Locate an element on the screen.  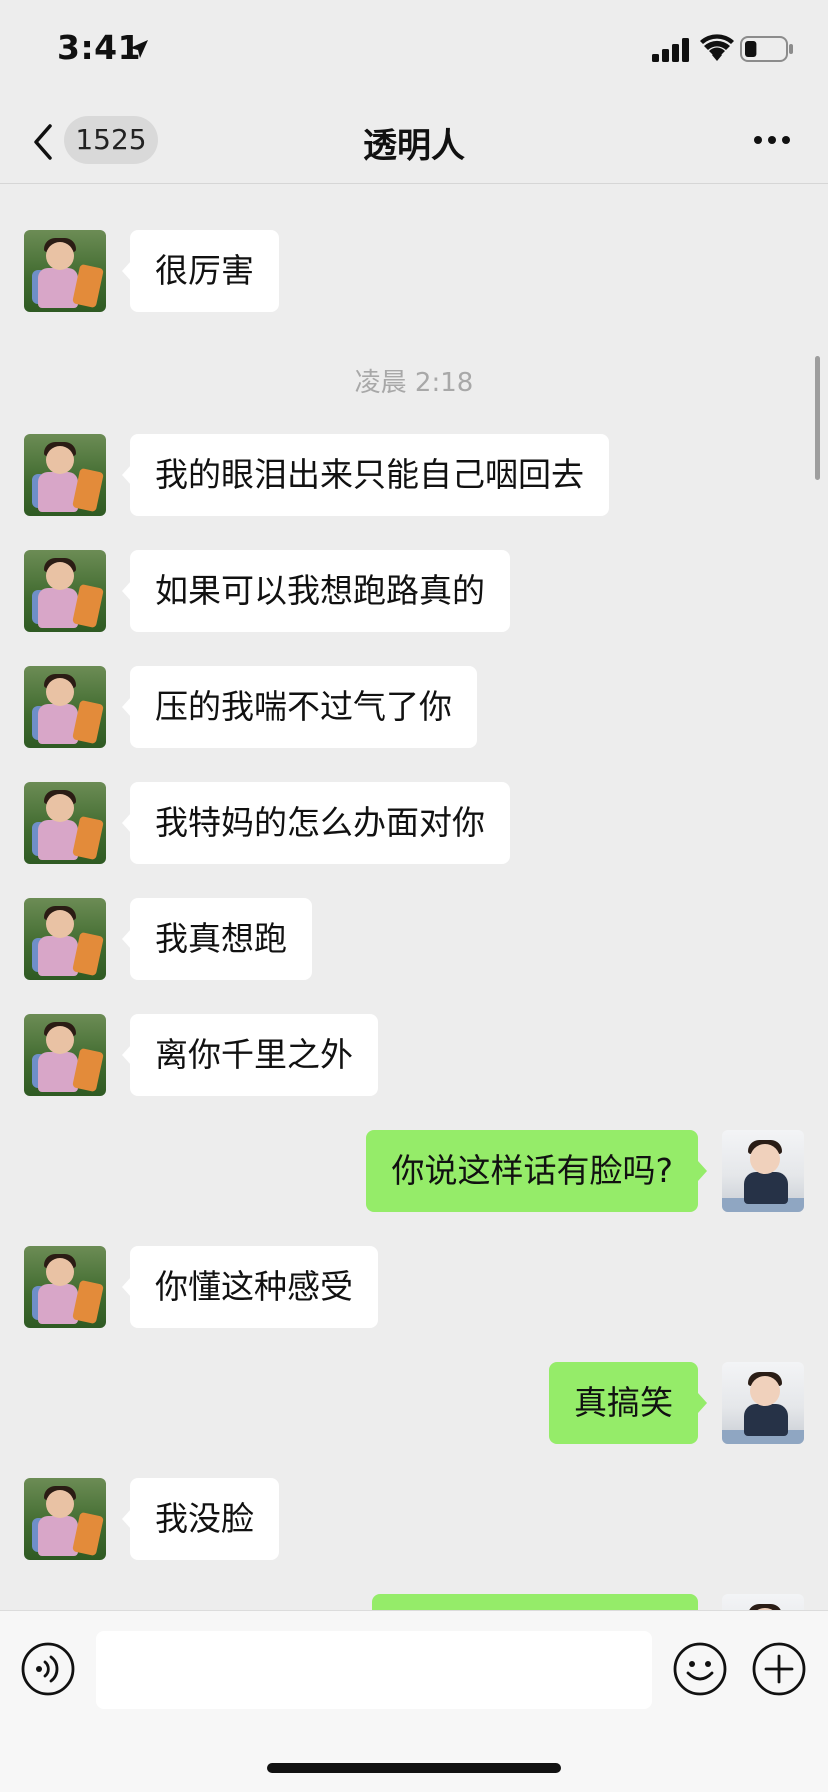
cellular-signal-icon is located at coordinates (670, 50).